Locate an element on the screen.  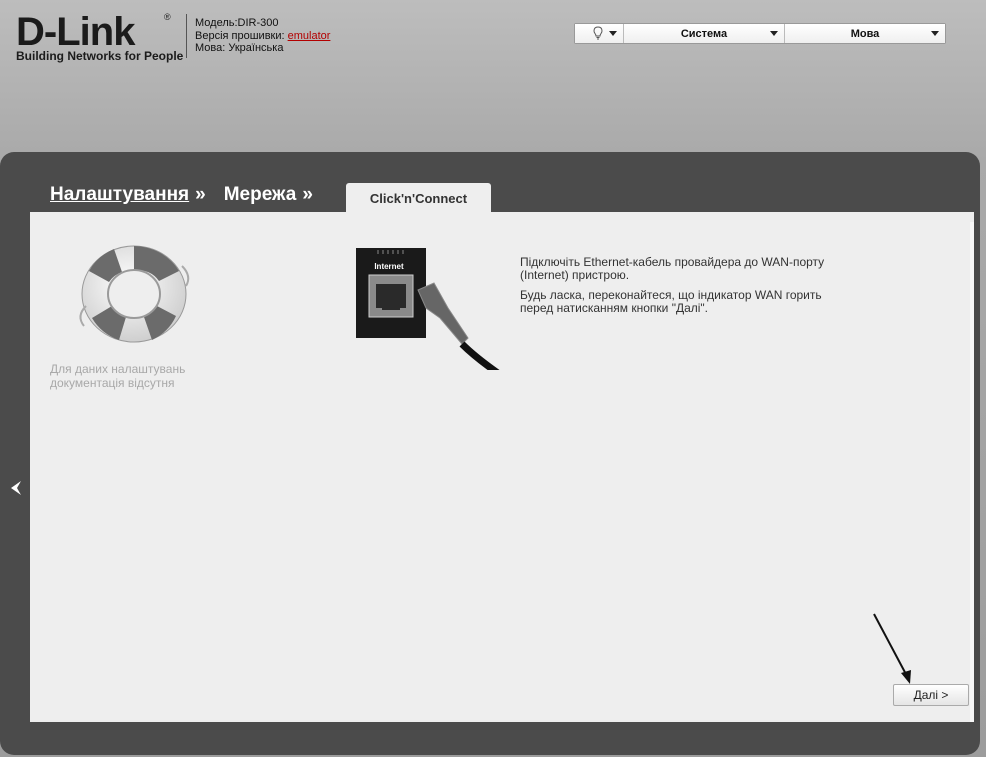
tab-click-n-connect: Click'n'Connect is located at coordinates (418, 198).